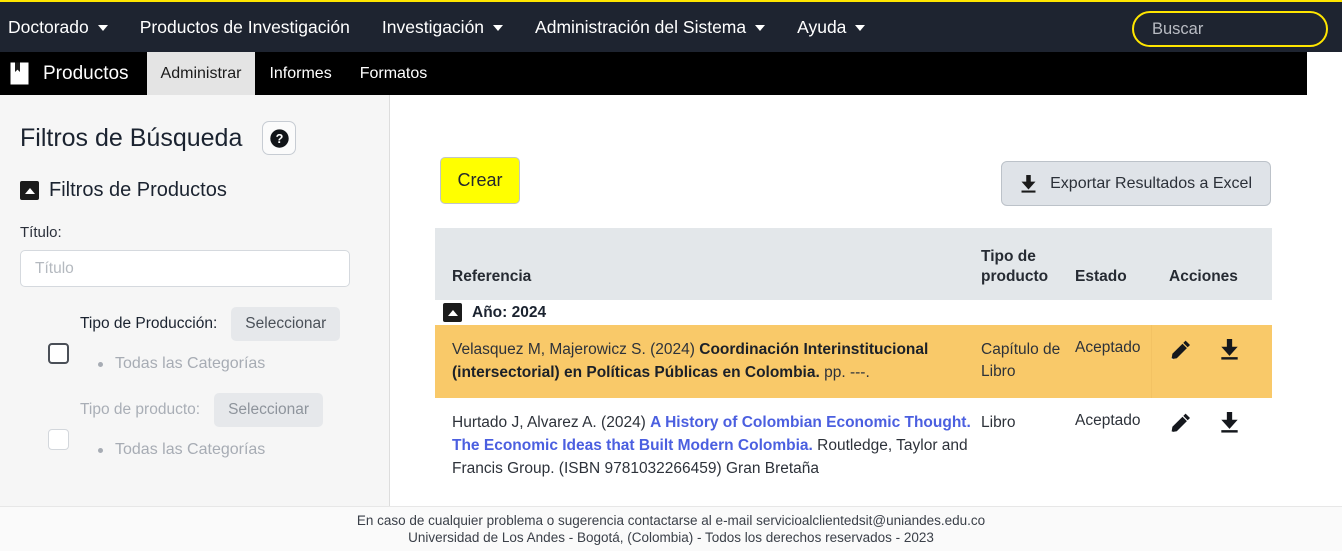 This screenshot has width=1342, height=551. I want to click on module-brand-label: Productos, so click(86, 73).